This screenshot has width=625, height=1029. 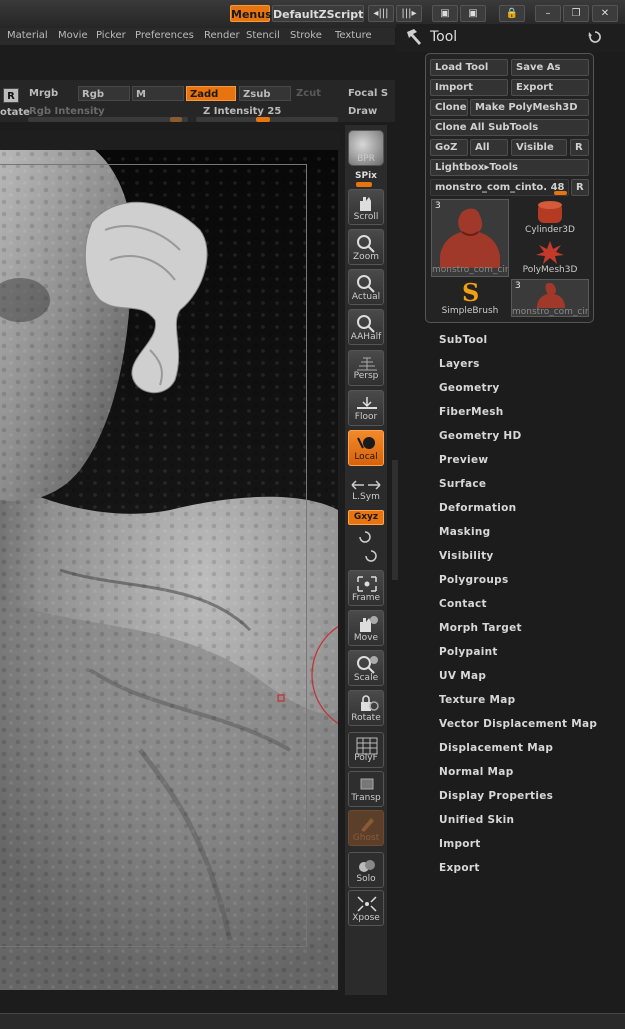 I want to click on subpalette-polypaint: Polypaint, so click(x=468, y=652).